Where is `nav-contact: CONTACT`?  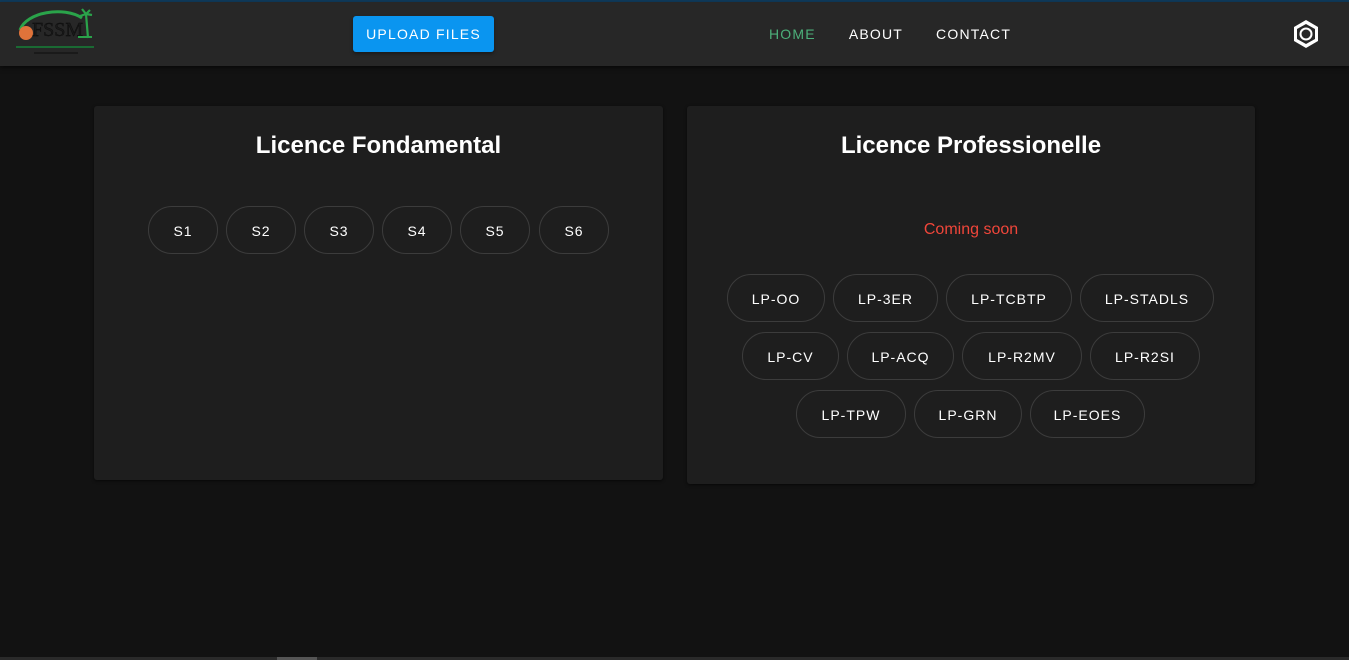 nav-contact: CONTACT is located at coordinates (973, 34).